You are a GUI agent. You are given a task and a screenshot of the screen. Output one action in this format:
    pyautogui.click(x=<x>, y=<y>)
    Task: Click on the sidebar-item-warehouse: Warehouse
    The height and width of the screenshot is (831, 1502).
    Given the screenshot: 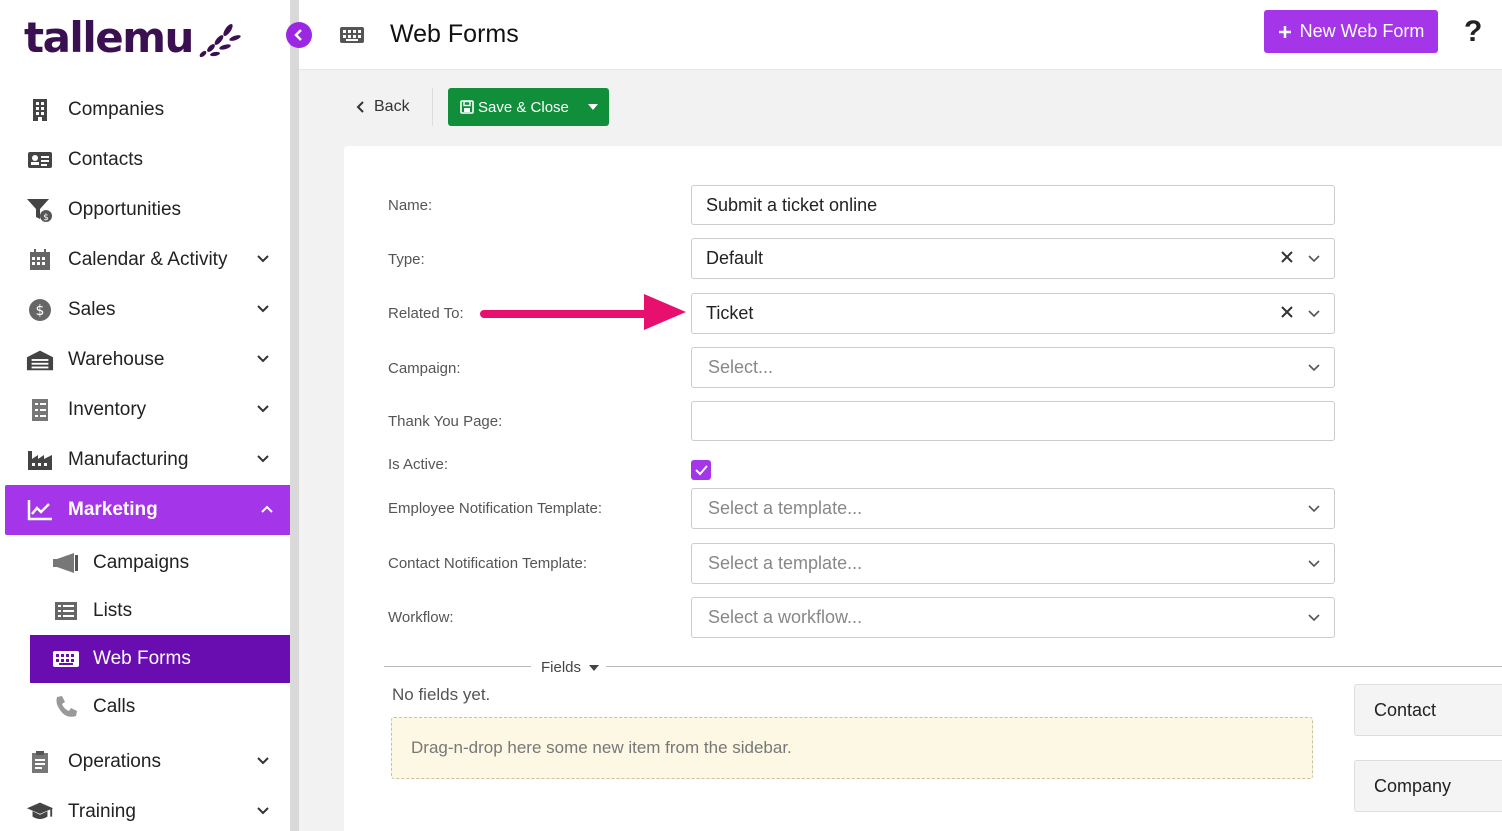 What is the action you would take?
    pyautogui.click(x=145, y=360)
    